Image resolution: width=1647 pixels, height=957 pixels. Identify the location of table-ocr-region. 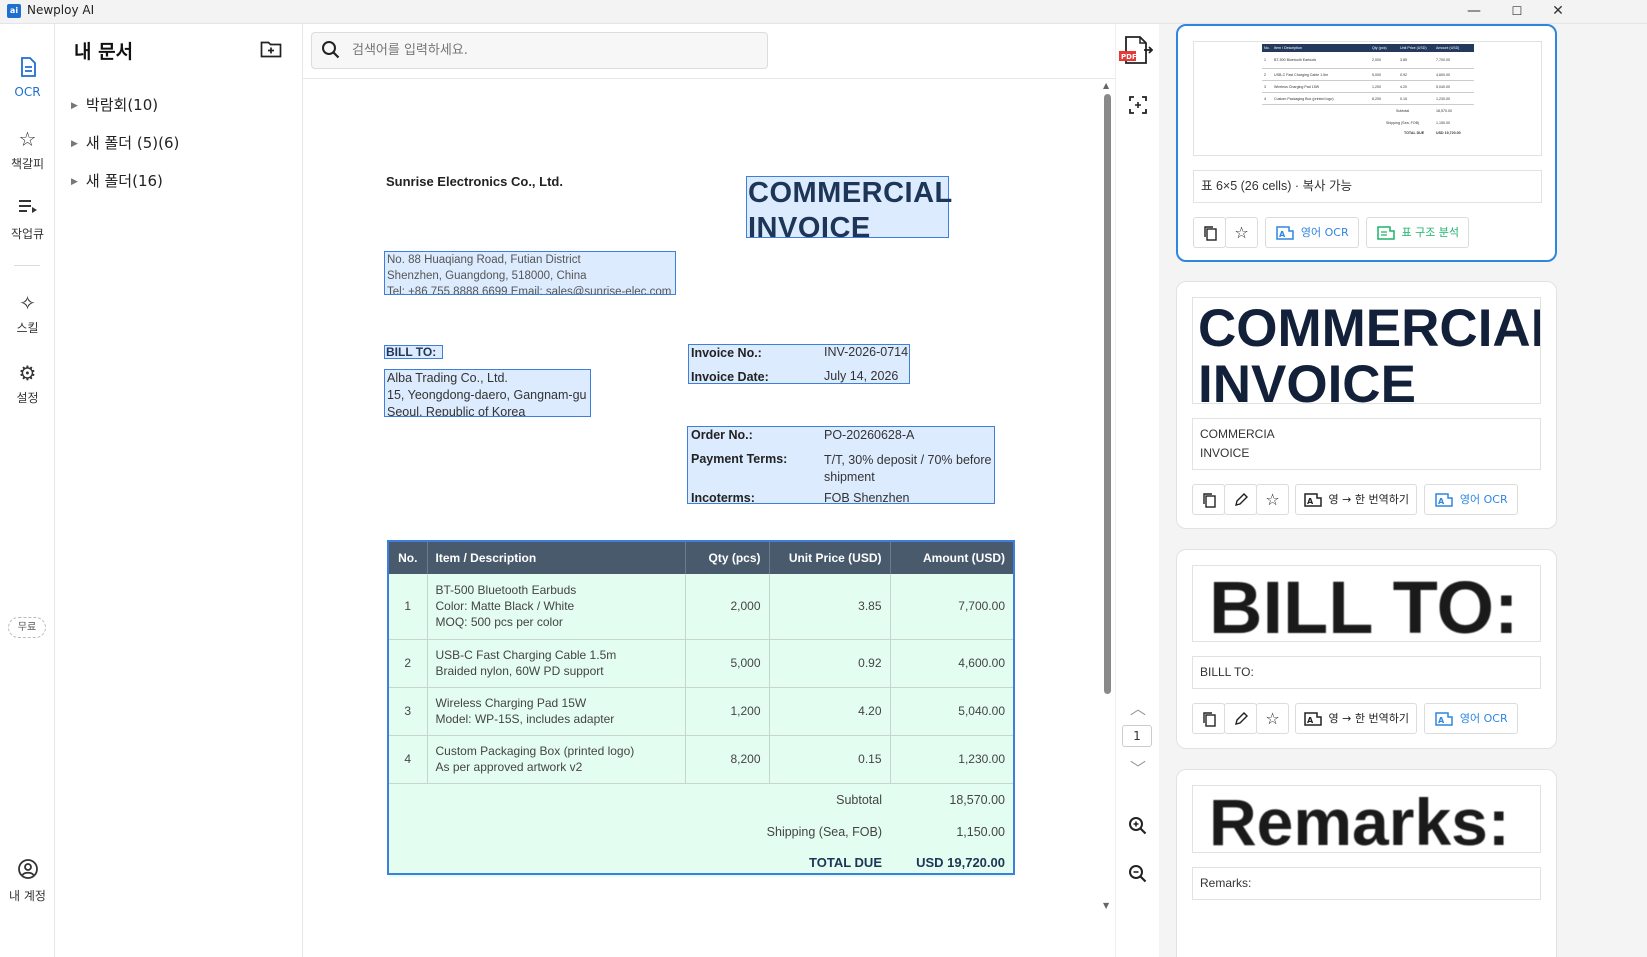
(701, 707).